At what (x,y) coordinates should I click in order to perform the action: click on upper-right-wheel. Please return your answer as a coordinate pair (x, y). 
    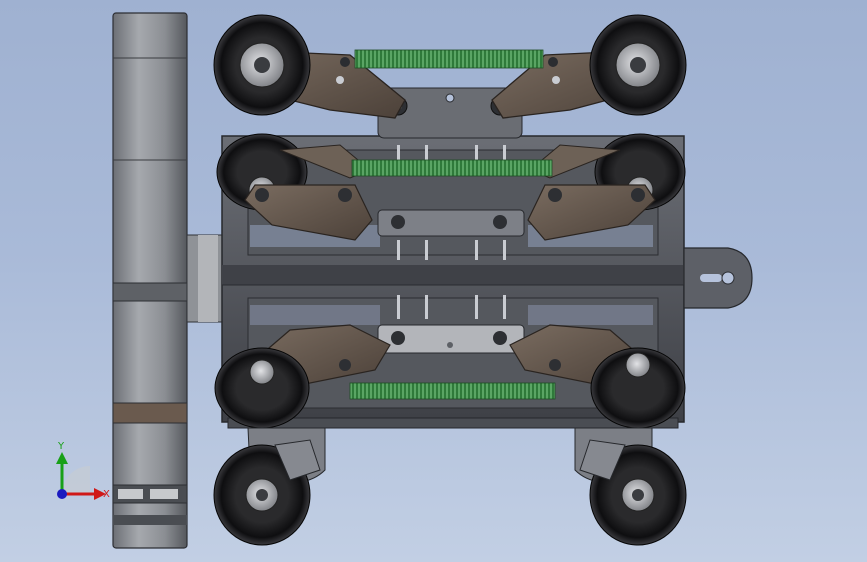
    Looking at the image, I should click on (638, 65).